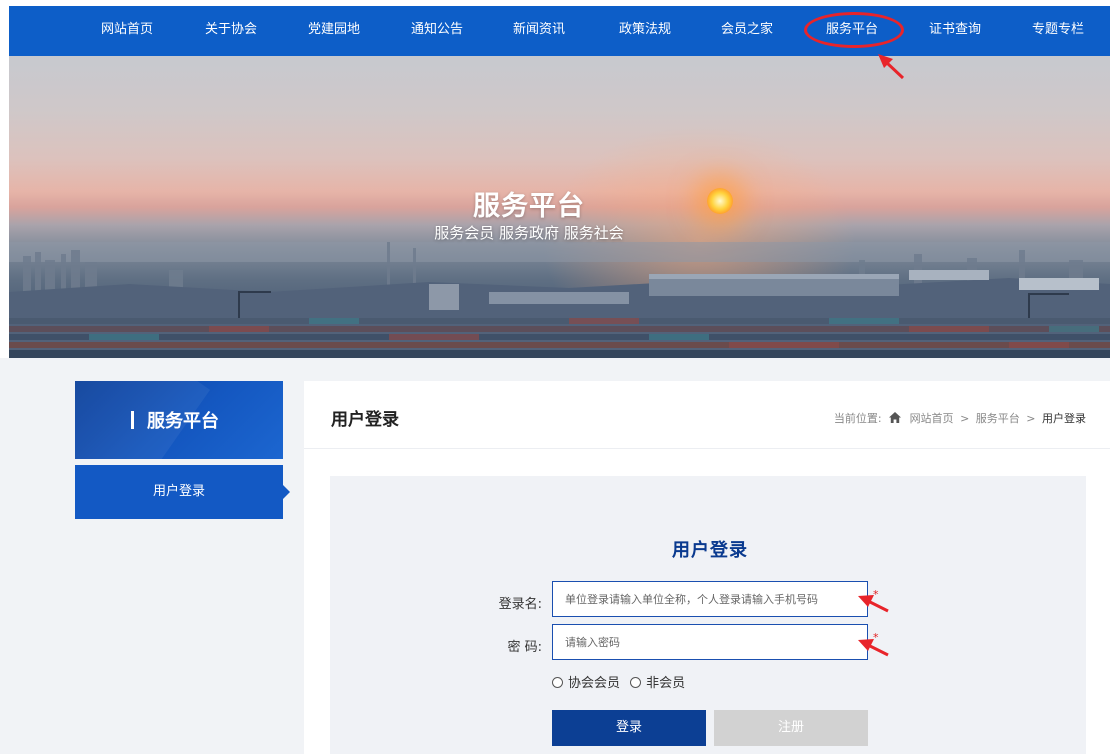  I want to click on sidebar-header: 服务平台, so click(179, 420).